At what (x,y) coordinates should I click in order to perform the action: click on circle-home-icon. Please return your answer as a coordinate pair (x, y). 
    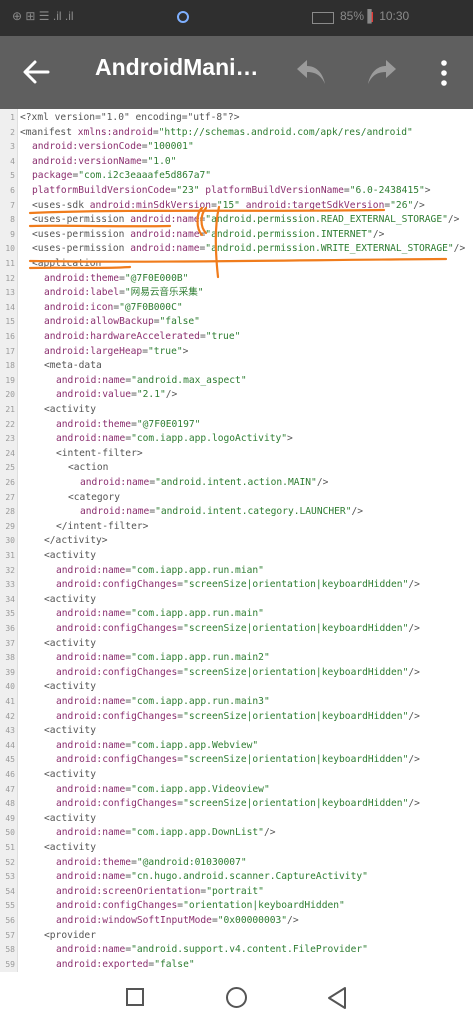
    Looking at the image, I should click on (236, 997).